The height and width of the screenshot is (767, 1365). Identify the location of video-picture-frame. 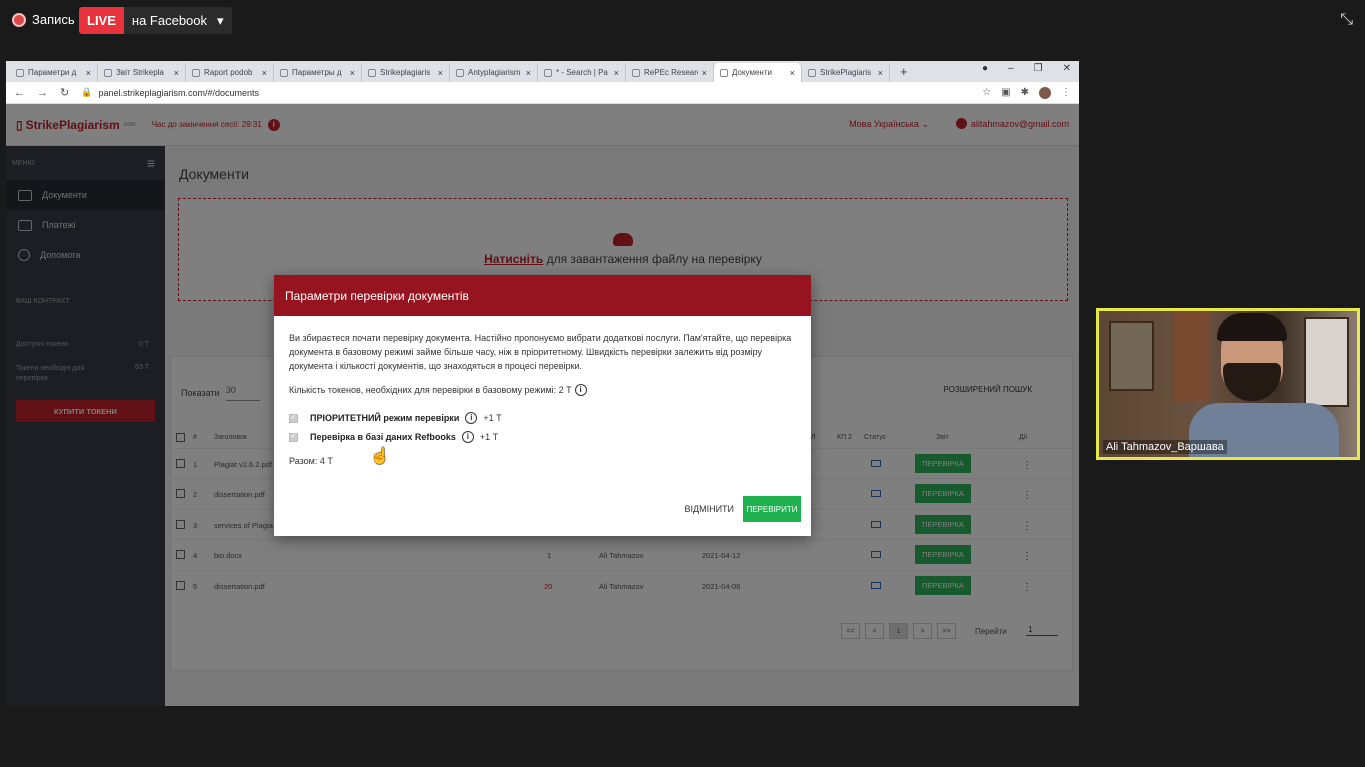
(1326, 362).